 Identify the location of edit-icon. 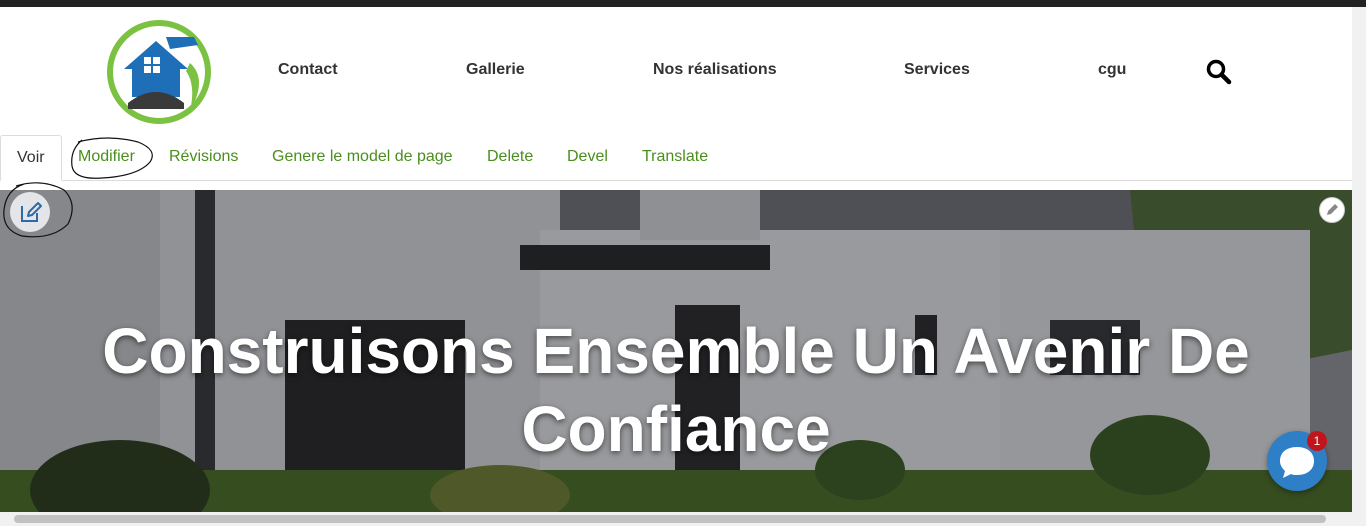
(31, 212).